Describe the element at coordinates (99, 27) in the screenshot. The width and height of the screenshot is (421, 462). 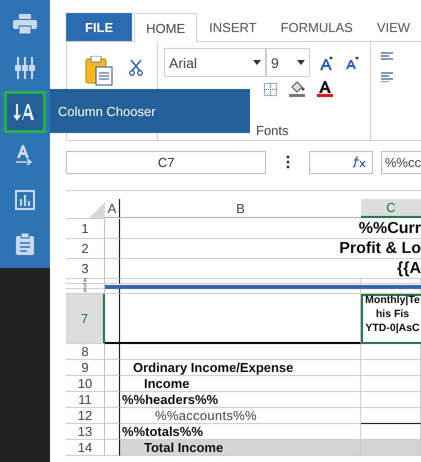
I see `file-tab: FILE` at that location.